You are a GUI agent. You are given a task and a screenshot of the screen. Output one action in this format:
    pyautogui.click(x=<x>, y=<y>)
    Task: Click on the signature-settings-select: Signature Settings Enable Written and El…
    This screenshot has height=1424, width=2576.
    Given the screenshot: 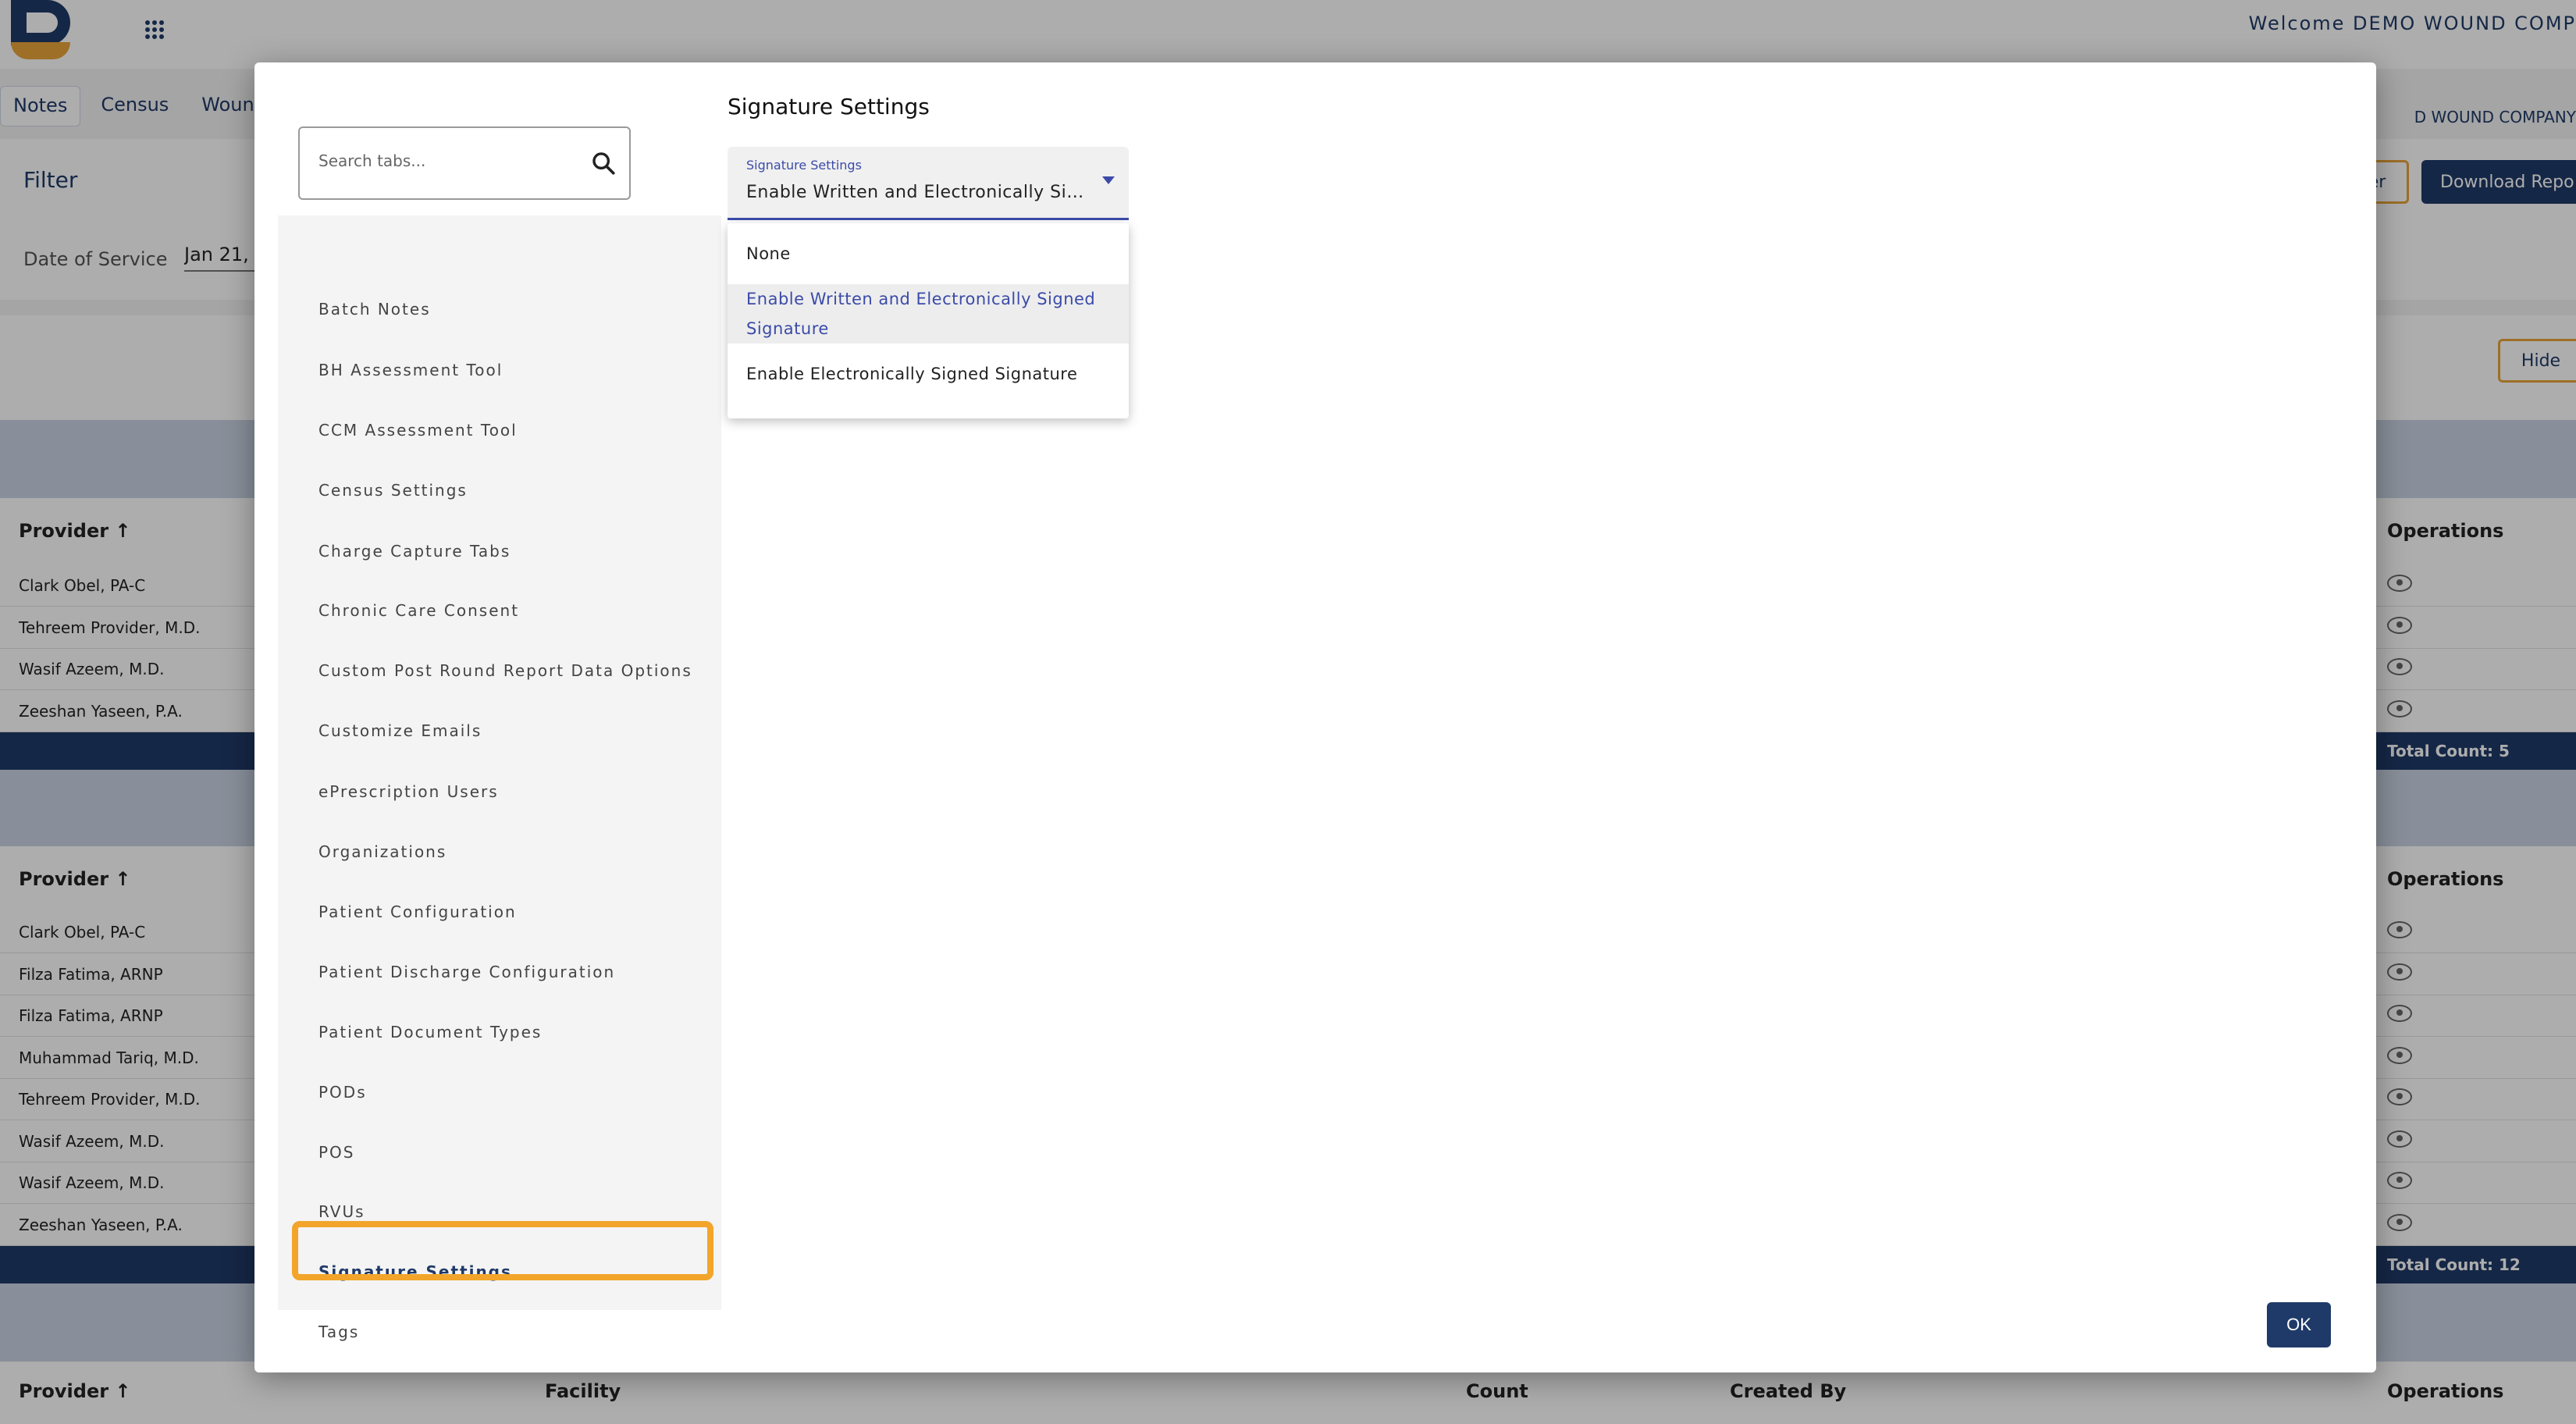 What is the action you would take?
    pyautogui.click(x=929, y=183)
    